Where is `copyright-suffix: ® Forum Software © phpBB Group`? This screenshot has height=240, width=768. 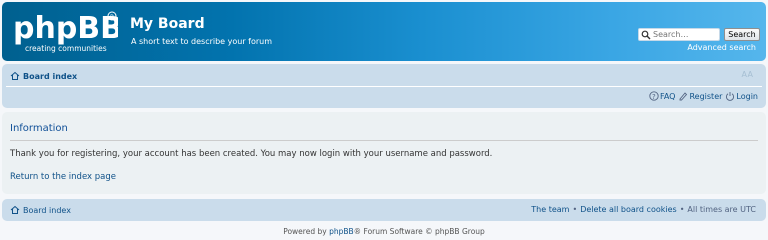
copyright-suffix: ® Forum Software © phpBB Group is located at coordinates (419, 231).